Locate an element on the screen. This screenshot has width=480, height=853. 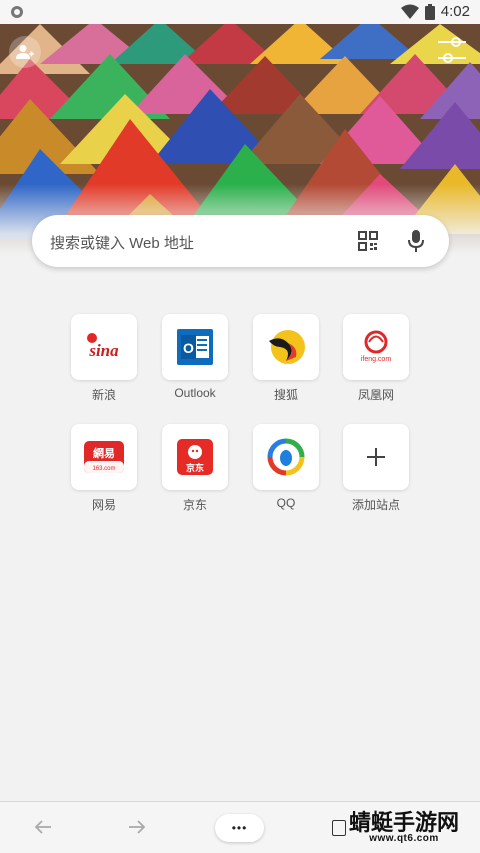
status-bar: 4:02 is located at coordinates (240, 12).